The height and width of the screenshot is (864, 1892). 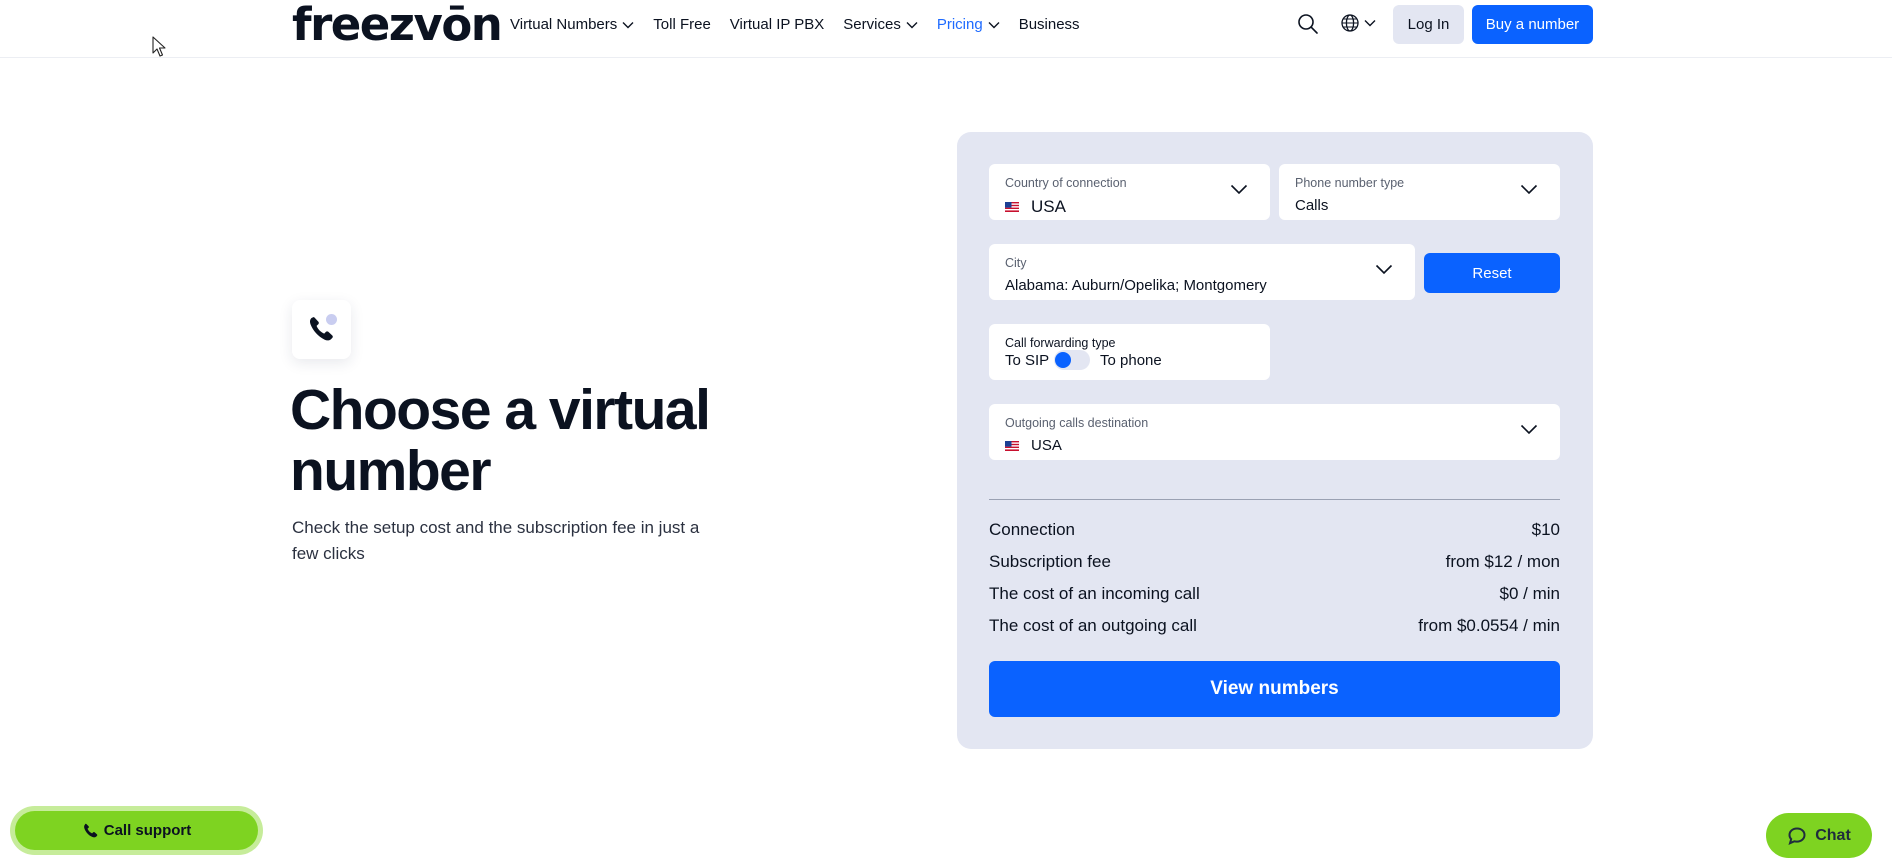 I want to click on price-label: The cost of an outgoing call, so click(x=1093, y=625).